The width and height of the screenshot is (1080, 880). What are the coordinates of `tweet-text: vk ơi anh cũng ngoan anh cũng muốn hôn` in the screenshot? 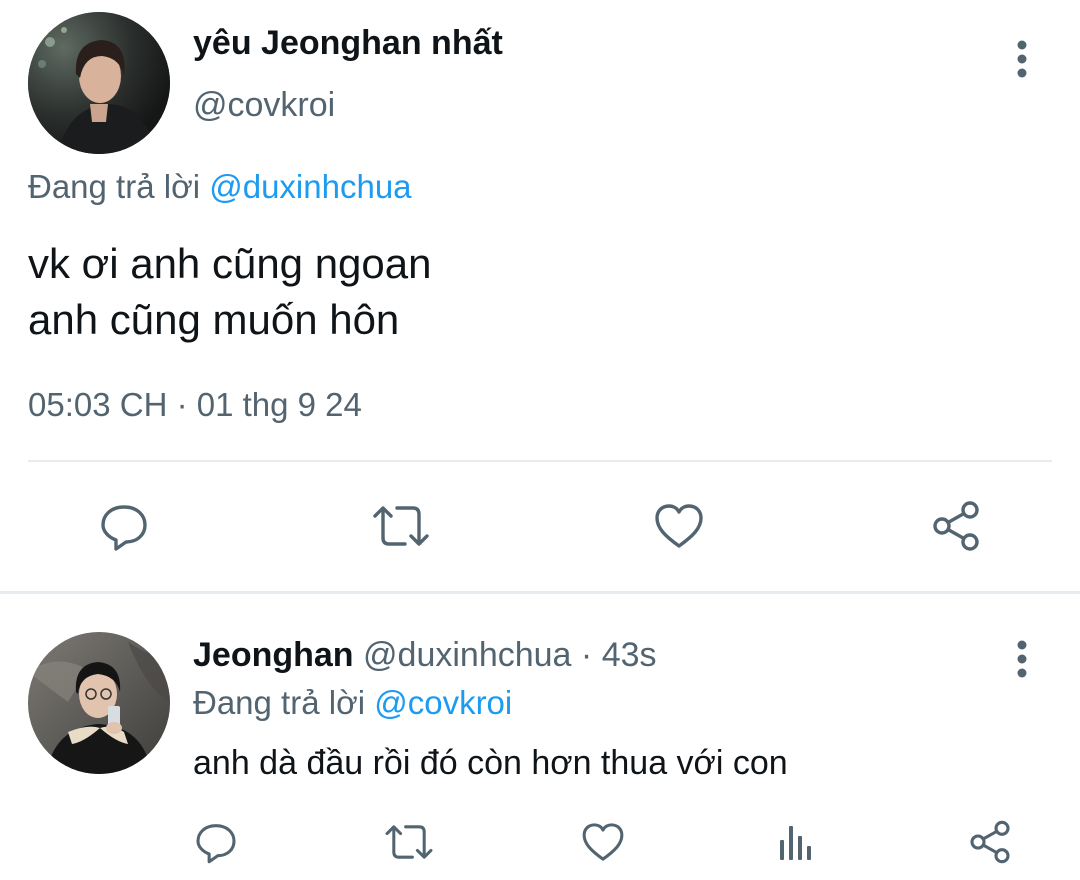 It's located at (230, 292).